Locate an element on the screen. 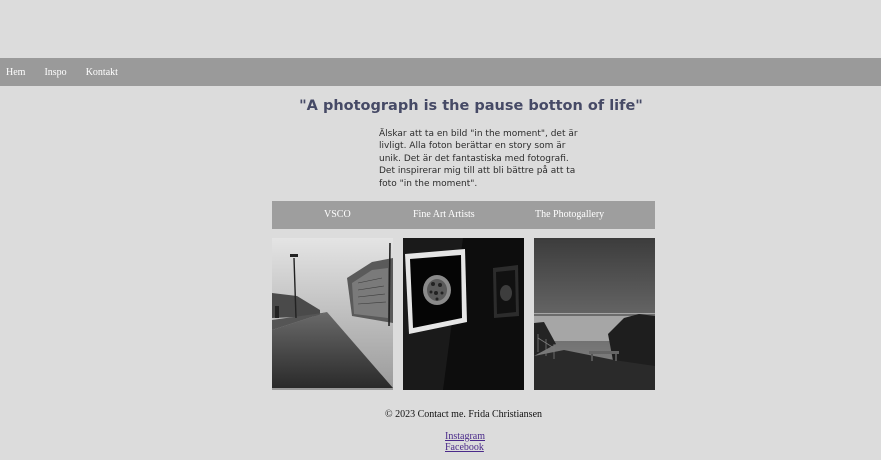  city-street-photo is located at coordinates (332, 314).